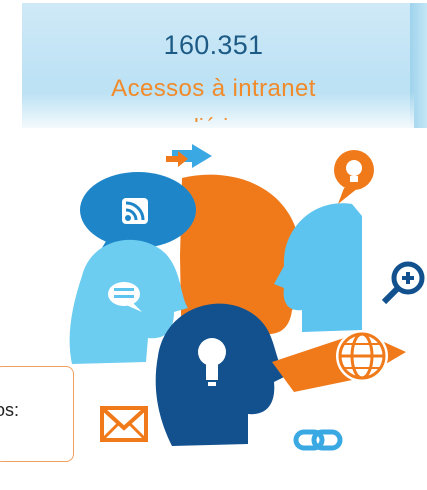 Image resolution: width=427 pixels, height=490 pixels. Describe the element at coordinates (318, 440) in the screenshot. I see `link-icon` at that location.